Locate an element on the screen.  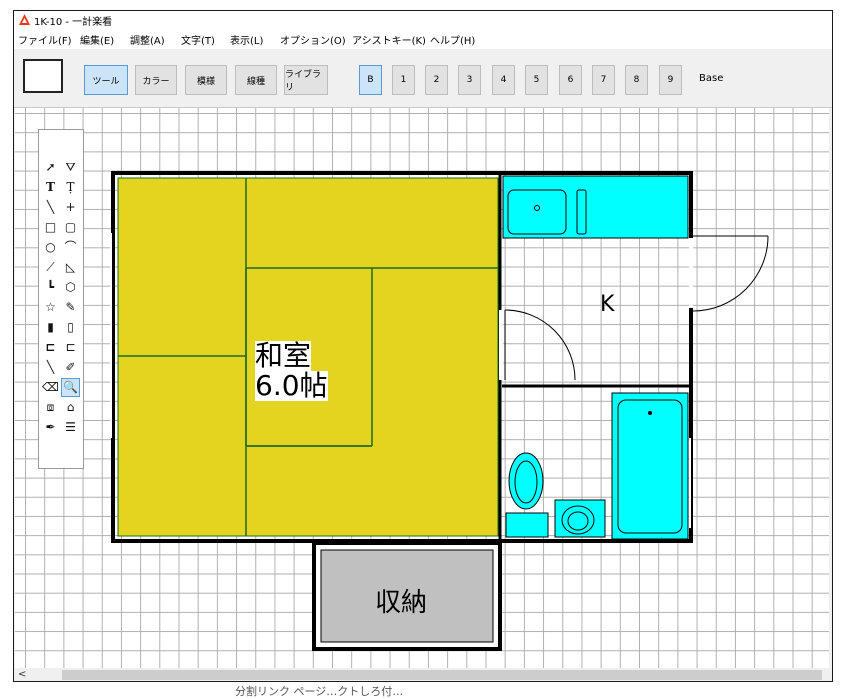
menu-help: ヘルプ(H) is located at coordinates (452, 39).